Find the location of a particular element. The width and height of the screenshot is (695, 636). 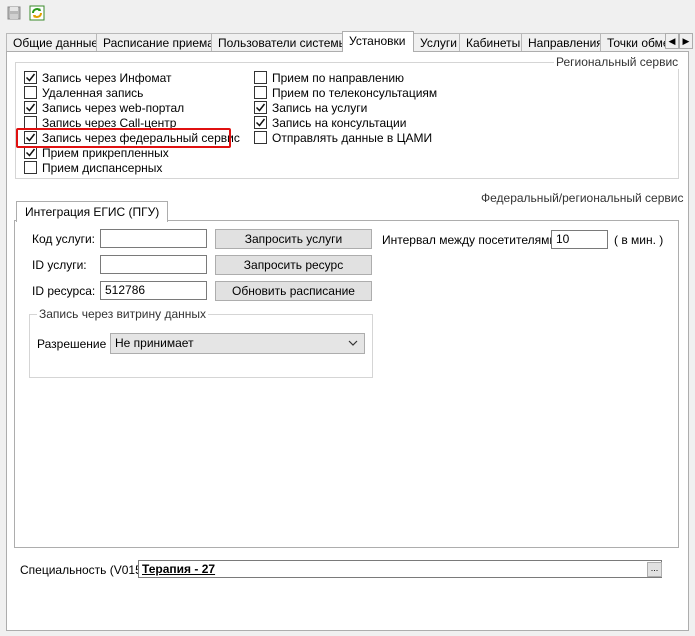

checkbox-row: Прием по телеконсультациям is located at coordinates (345, 92).